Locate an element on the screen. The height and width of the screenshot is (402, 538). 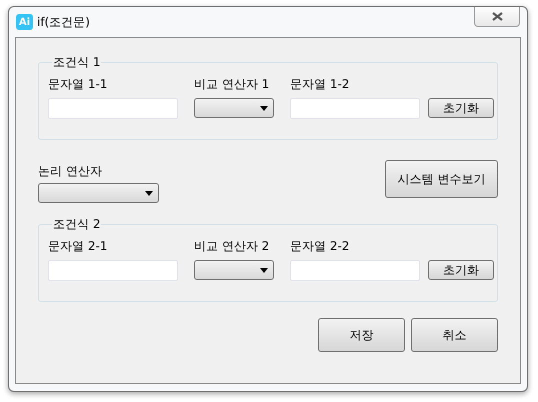
field-label: 문자열 2-2 is located at coordinates (320, 246).